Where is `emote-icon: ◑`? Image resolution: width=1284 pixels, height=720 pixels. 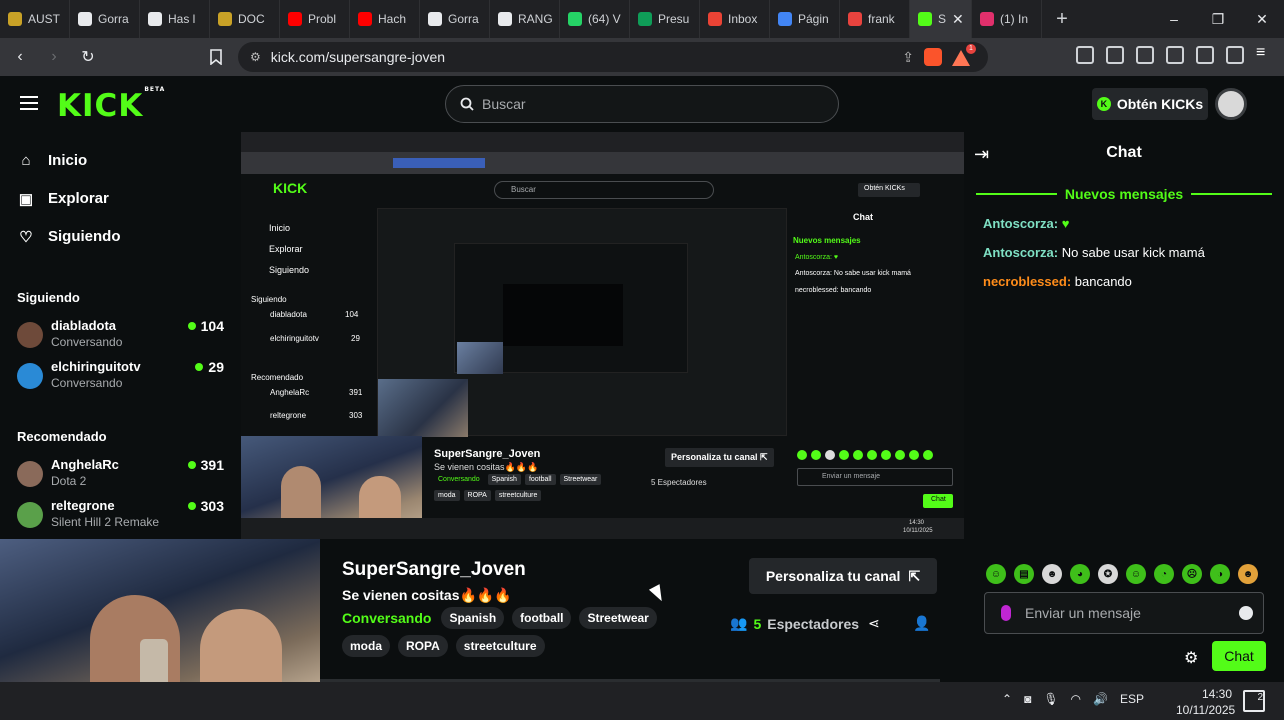 emote-icon: ◑ is located at coordinates (1220, 574).